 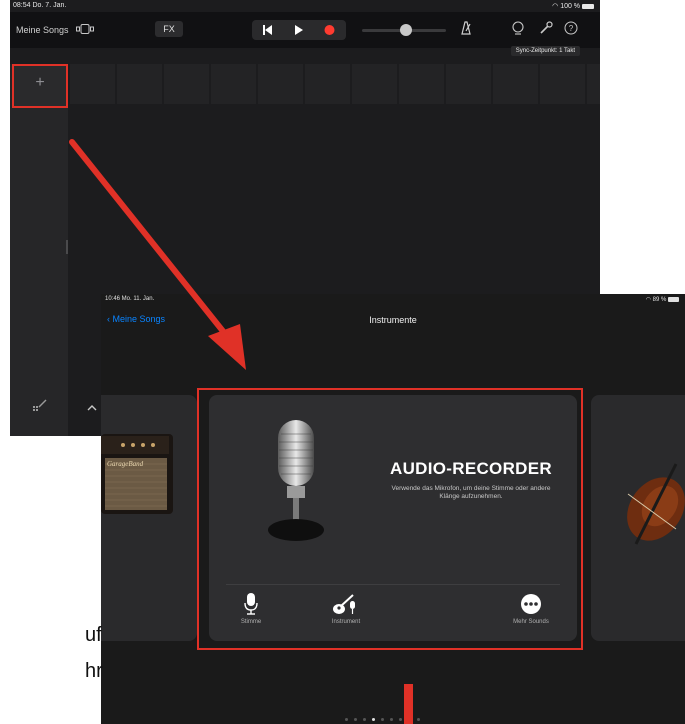 I want to click on side-text-line: uf, so click(x=93, y=635).